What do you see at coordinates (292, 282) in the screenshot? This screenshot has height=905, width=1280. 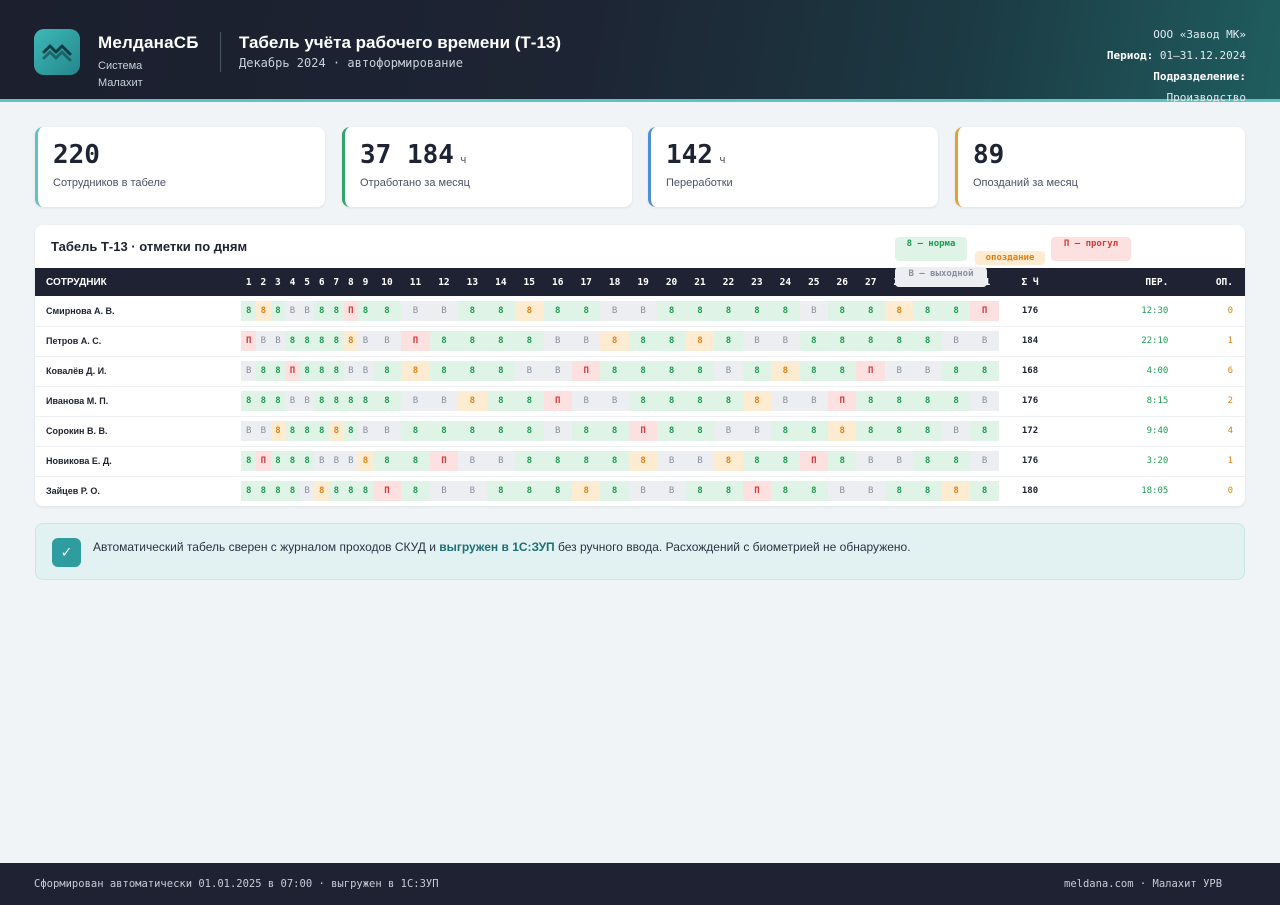 I see `column-header-day: 4` at bounding box center [292, 282].